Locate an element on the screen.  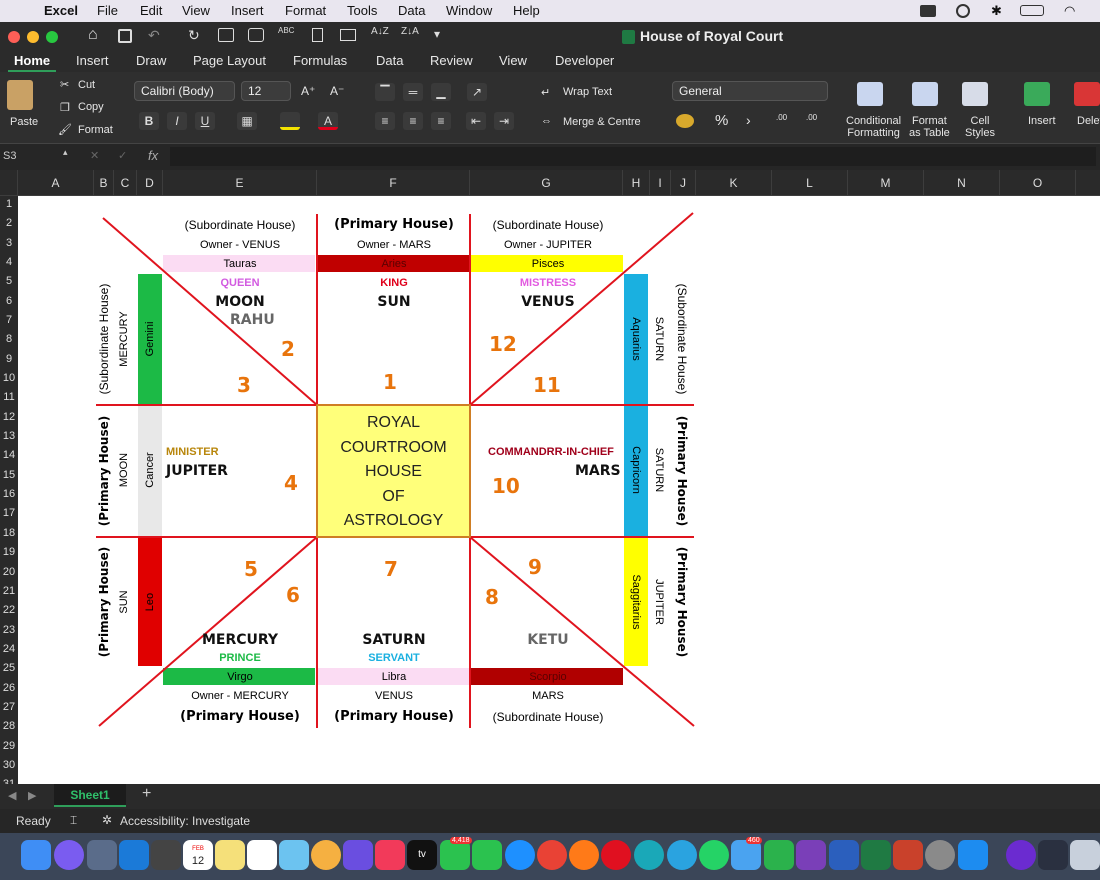
tab-developer: Developer is located at coordinates (584, 60).